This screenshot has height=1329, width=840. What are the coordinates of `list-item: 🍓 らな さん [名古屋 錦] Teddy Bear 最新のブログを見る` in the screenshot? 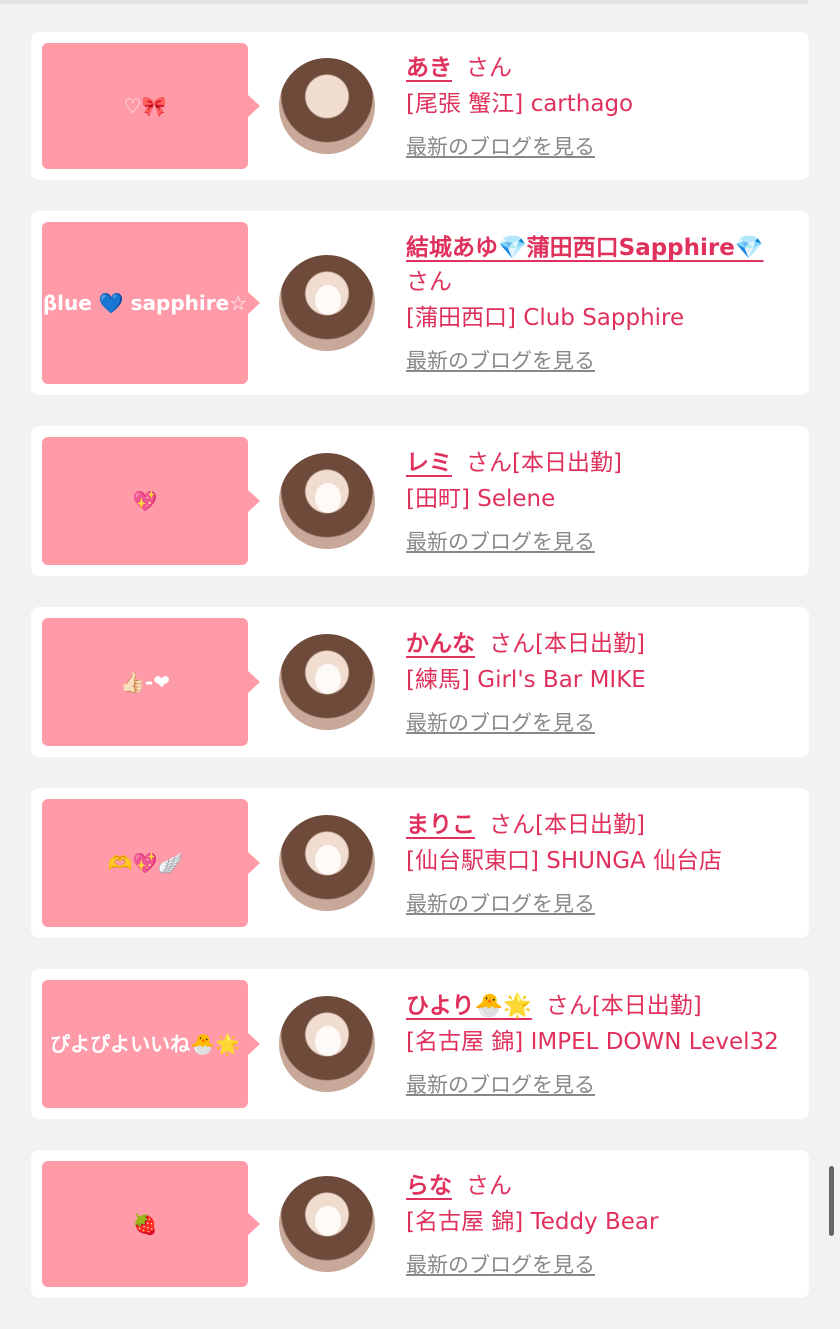 It's located at (420, 1224).